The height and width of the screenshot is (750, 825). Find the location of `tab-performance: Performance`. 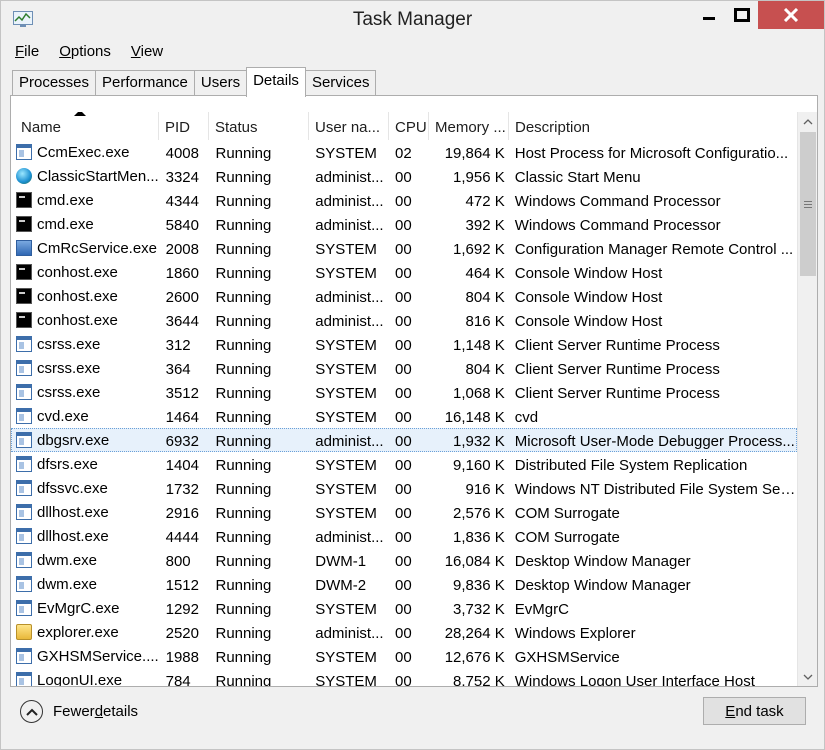

tab-performance: Performance is located at coordinates (145, 83).